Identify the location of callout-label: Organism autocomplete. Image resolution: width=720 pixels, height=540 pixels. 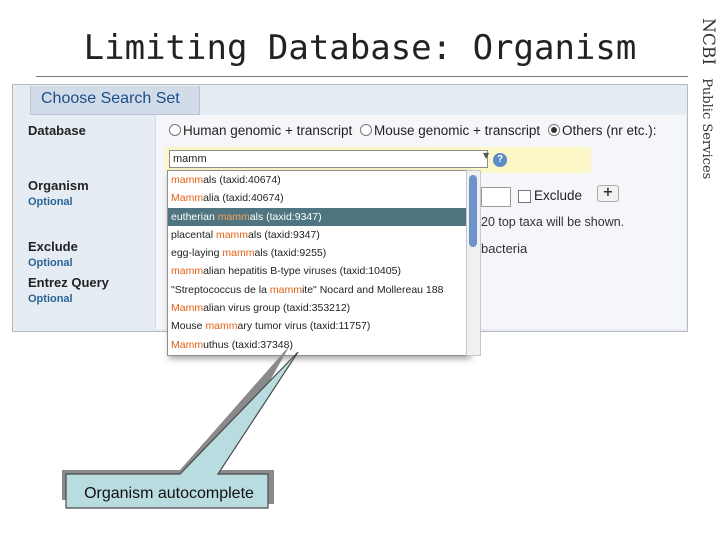
(169, 493).